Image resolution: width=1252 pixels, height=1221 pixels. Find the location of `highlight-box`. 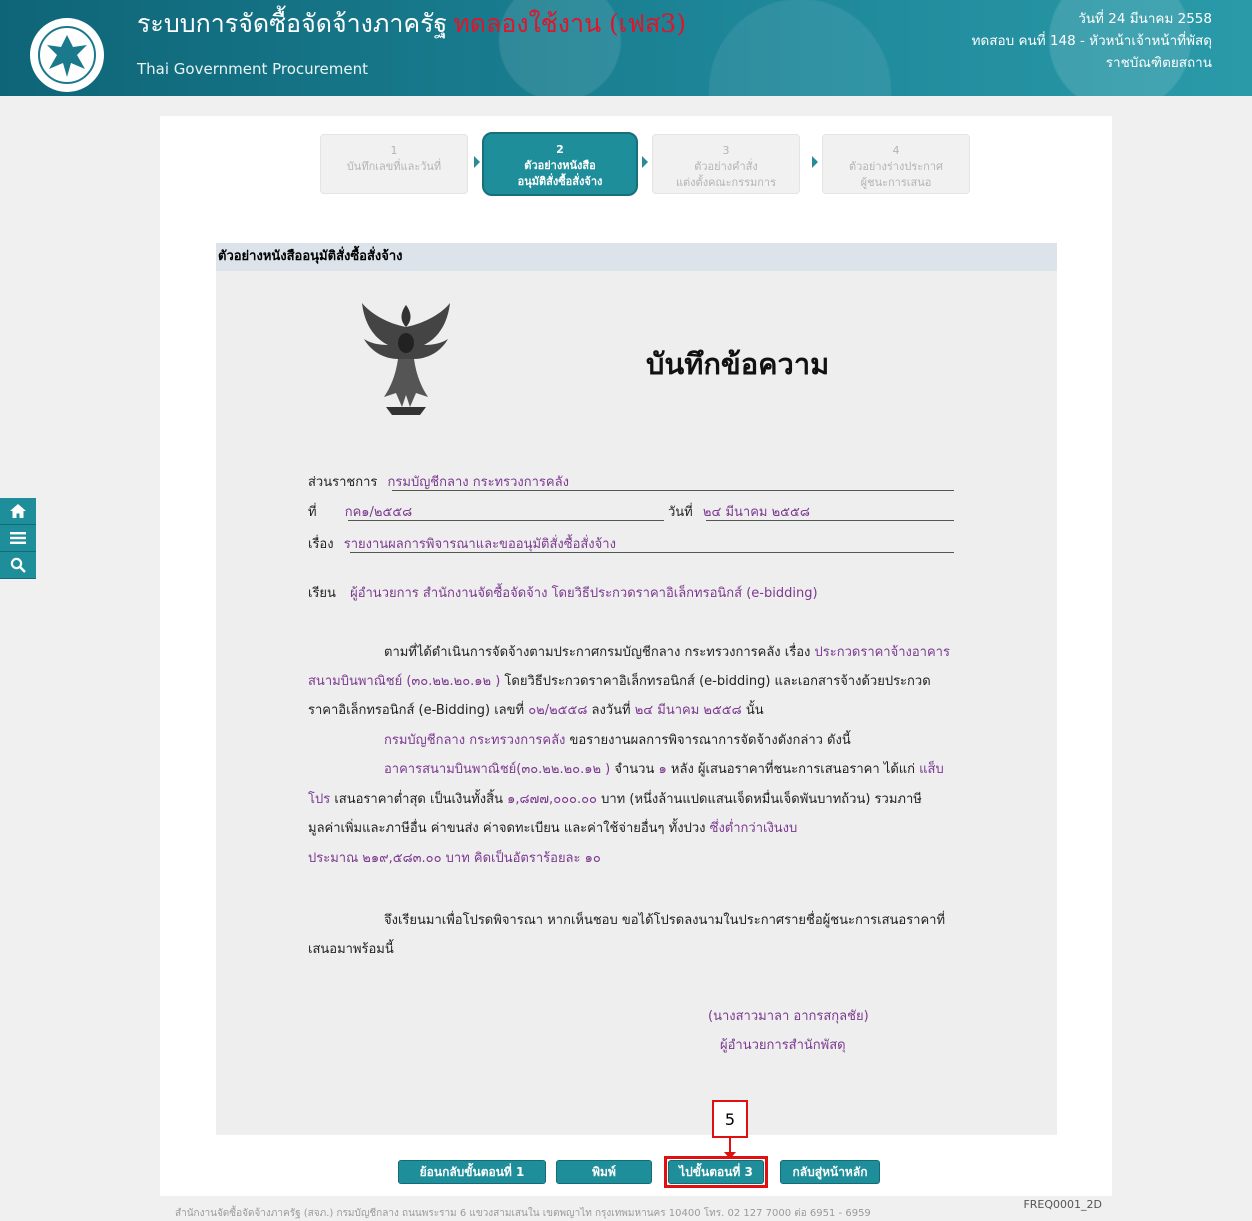

highlight-box is located at coordinates (716, 1172).